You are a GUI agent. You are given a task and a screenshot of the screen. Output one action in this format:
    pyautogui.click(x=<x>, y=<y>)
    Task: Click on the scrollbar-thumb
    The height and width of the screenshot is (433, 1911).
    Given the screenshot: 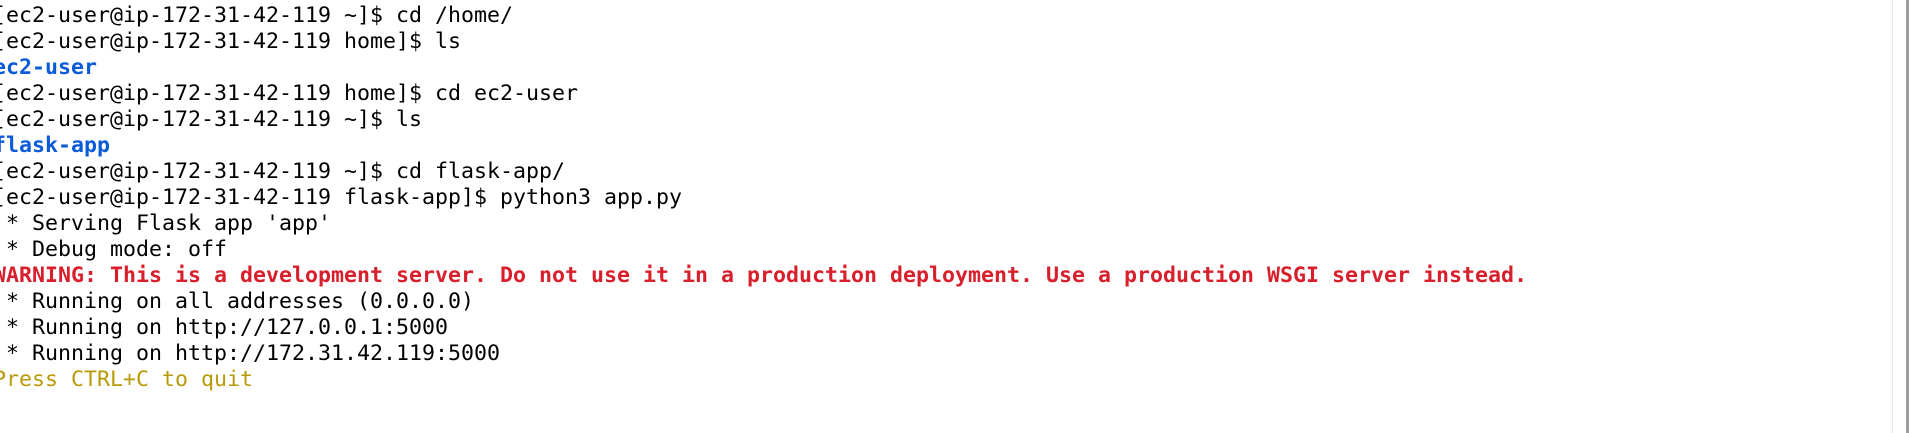 What is the action you would take?
    pyautogui.click(x=1907, y=216)
    